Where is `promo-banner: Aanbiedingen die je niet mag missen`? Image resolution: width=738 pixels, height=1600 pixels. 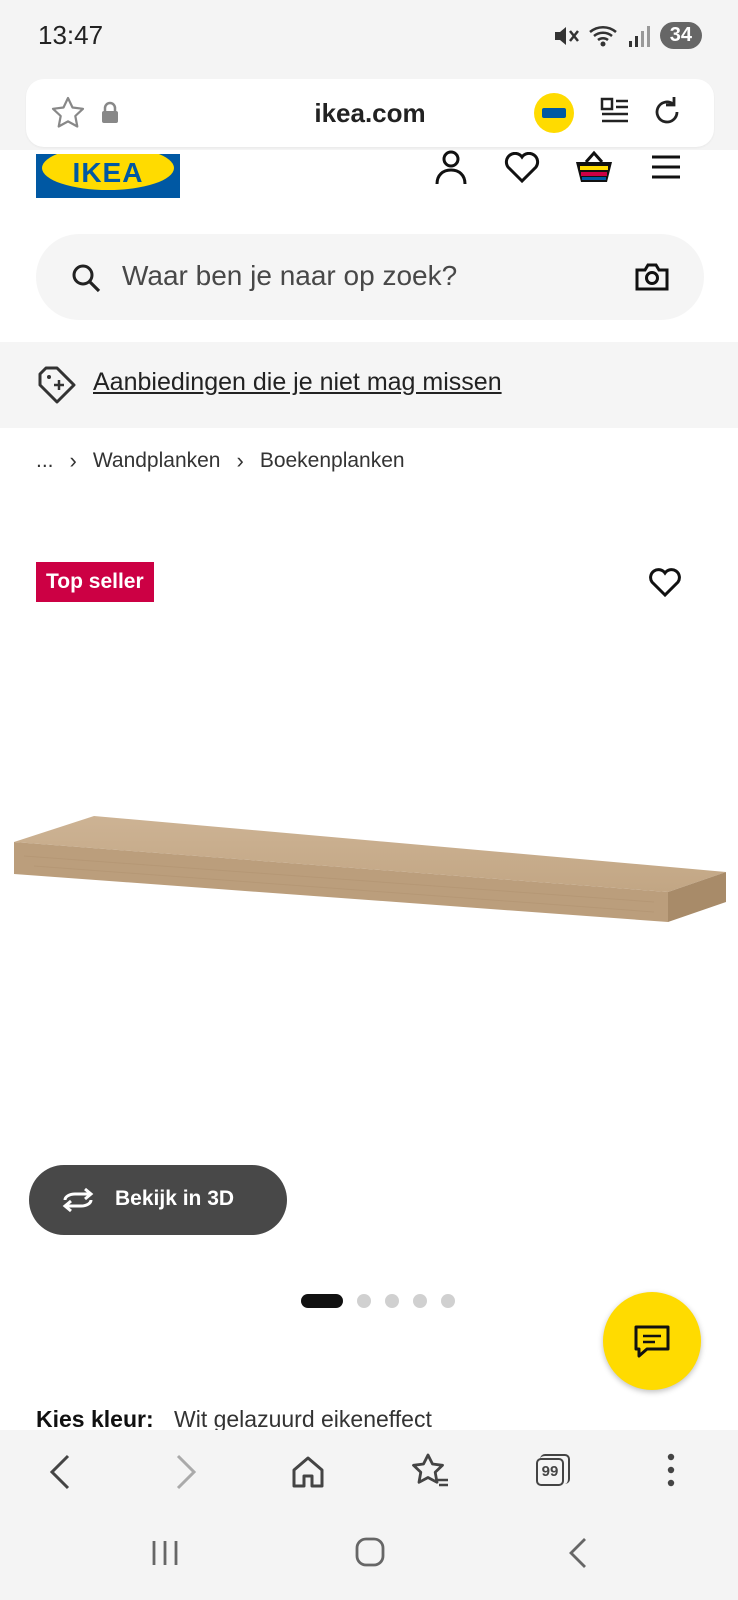 promo-banner: Aanbiedingen die je niet mag missen is located at coordinates (369, 385).